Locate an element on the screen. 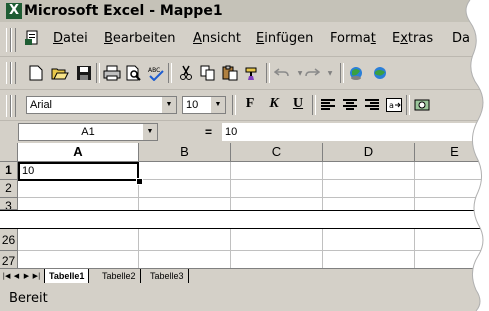 Image resolution: width=489 pixels, height=311 pixels. column-header-a: A is located at coordinates (78, 152).